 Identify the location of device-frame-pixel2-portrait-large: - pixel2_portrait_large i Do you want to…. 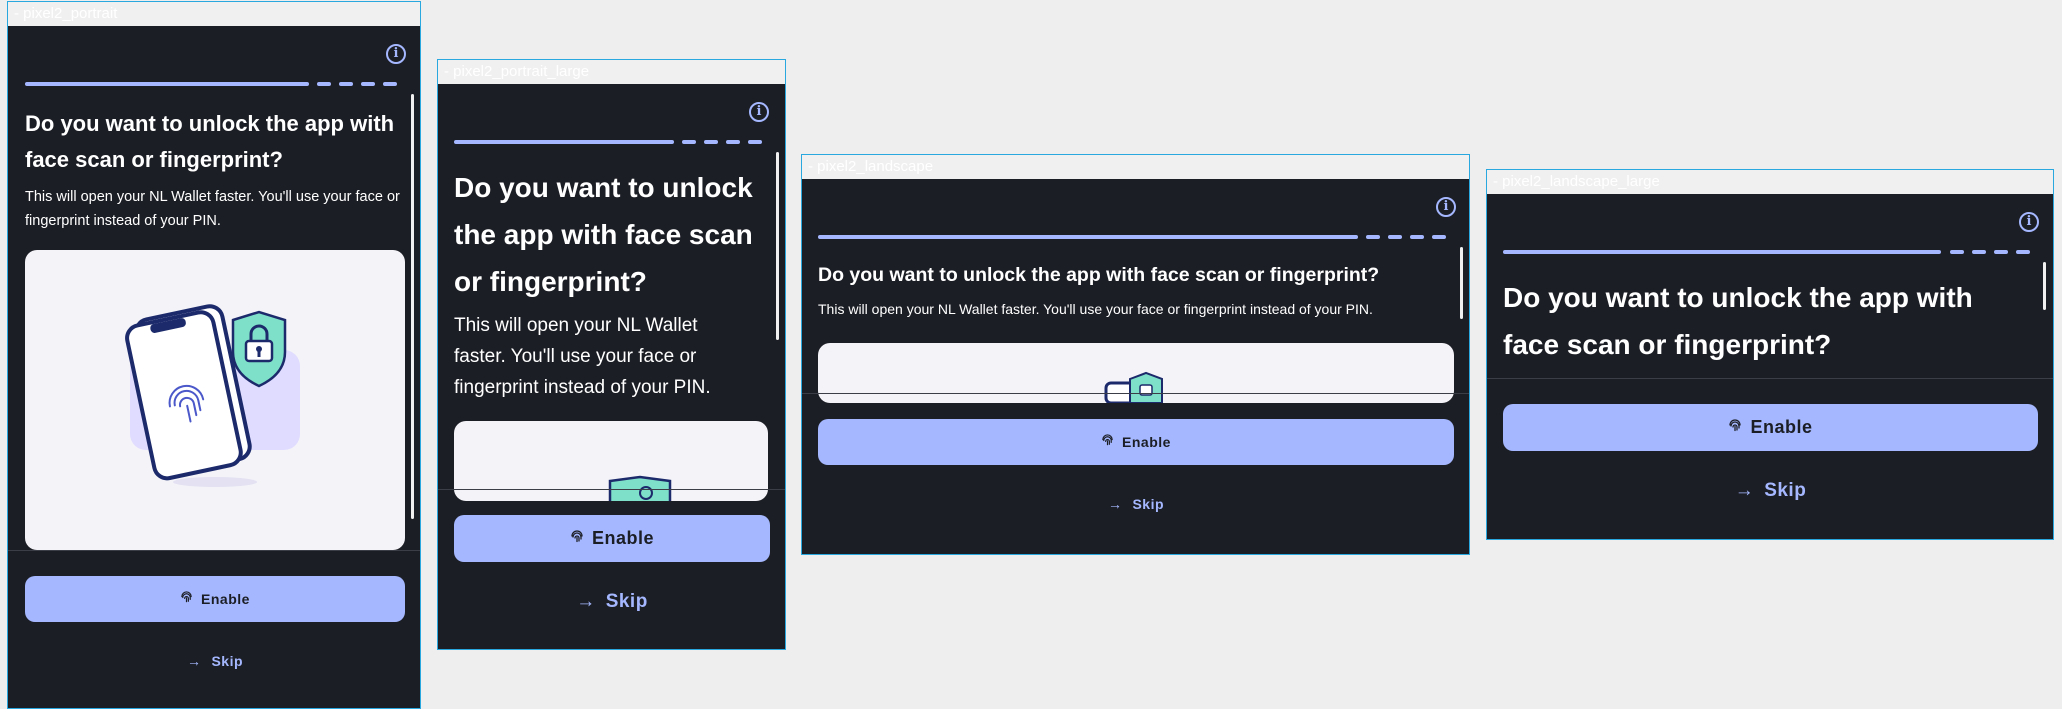
(611, 354).